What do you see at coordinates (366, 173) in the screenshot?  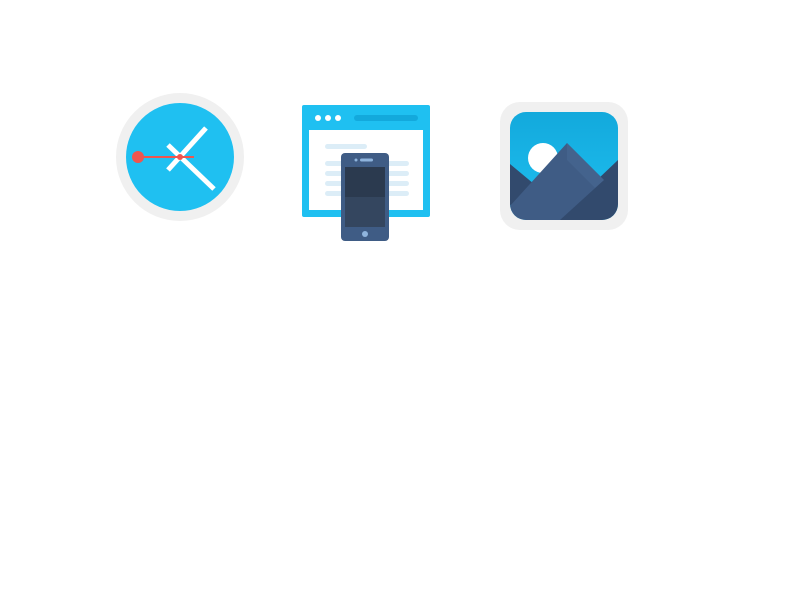 I see `responsive-design-icon` at bounding box center [366, 173].